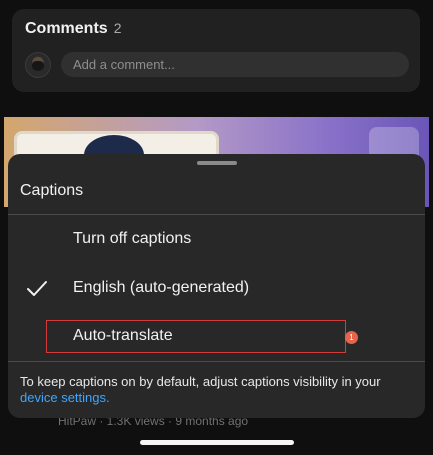 The image size is (433, 455). What do you see at coordinates (161, 287) in the screenshot?
I see `option-label: English (auto-generated)` at bounding box center [161, 287].